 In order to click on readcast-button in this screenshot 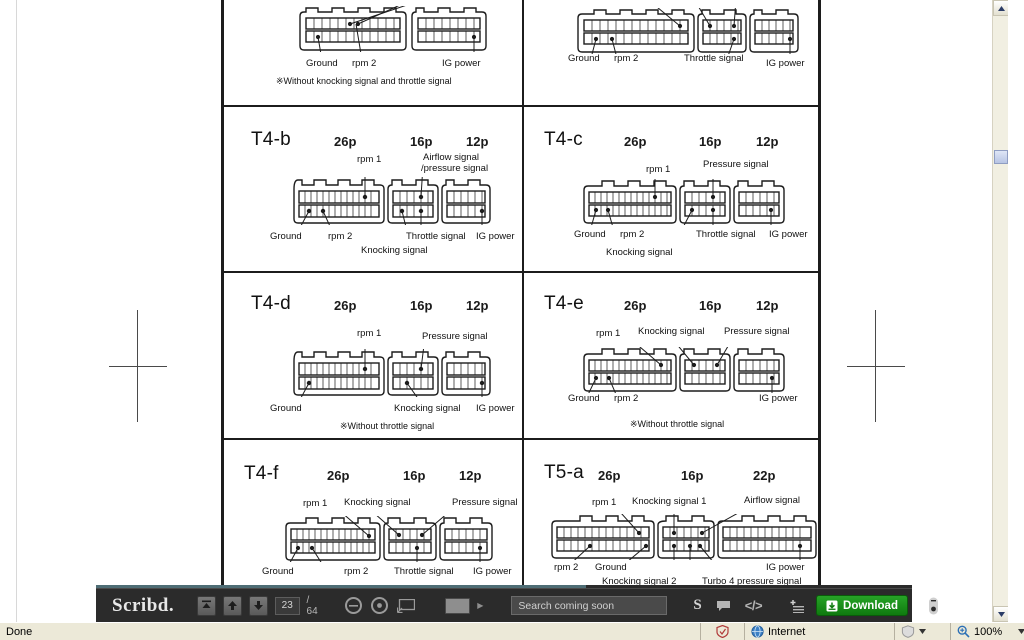, I will do `click(796, 606)`.